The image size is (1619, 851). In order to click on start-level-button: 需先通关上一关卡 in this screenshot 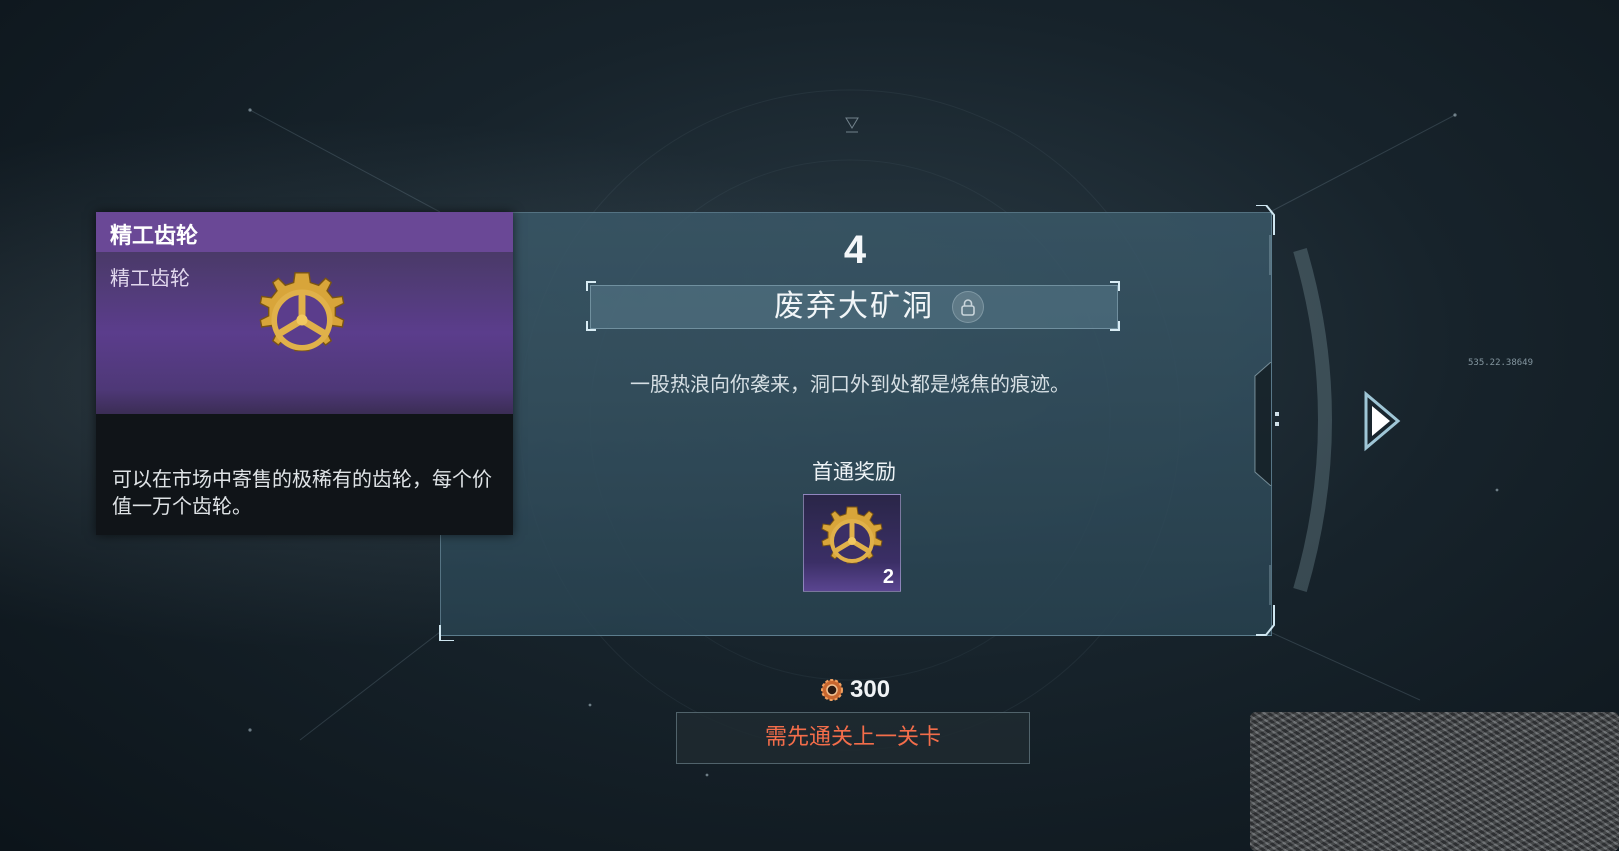, I will do `click(853, 738)`.